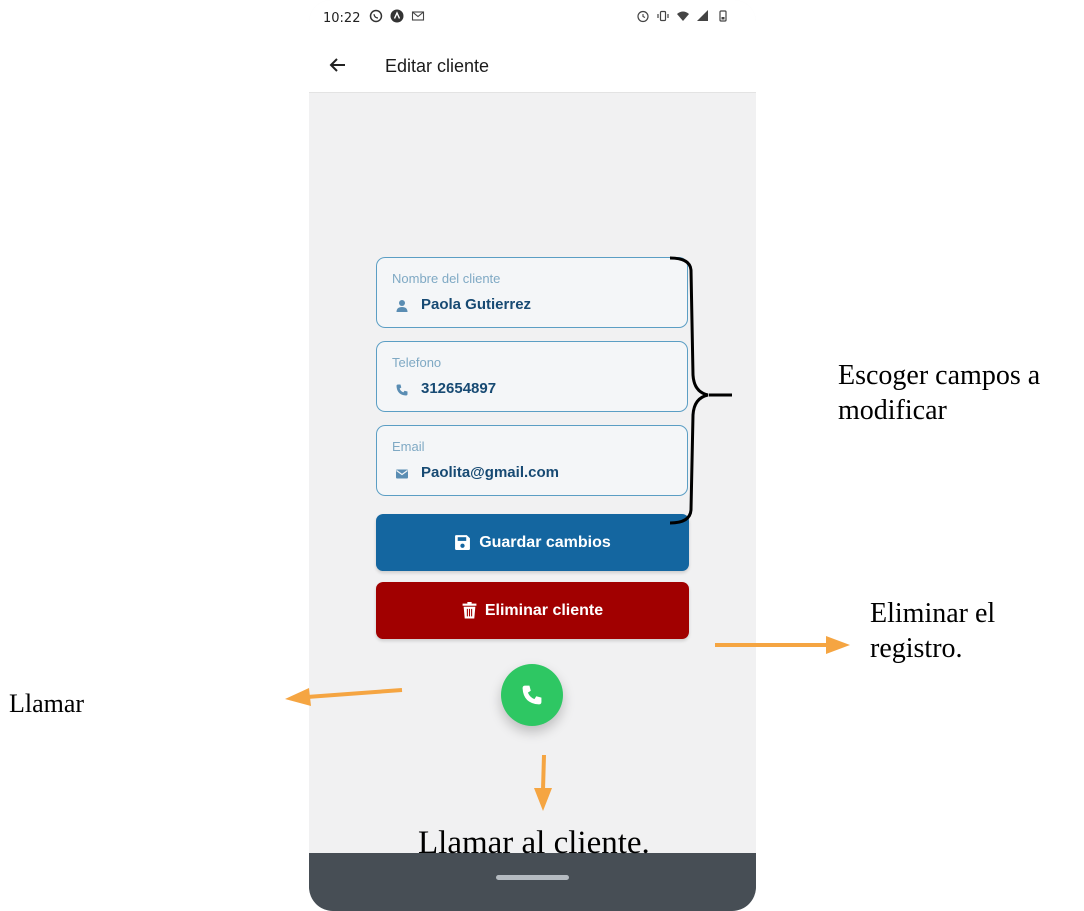  Describe the element at coordinates (545, 542) in the screenshot. I see `save-changes-label: Guardar cambios` at that location.